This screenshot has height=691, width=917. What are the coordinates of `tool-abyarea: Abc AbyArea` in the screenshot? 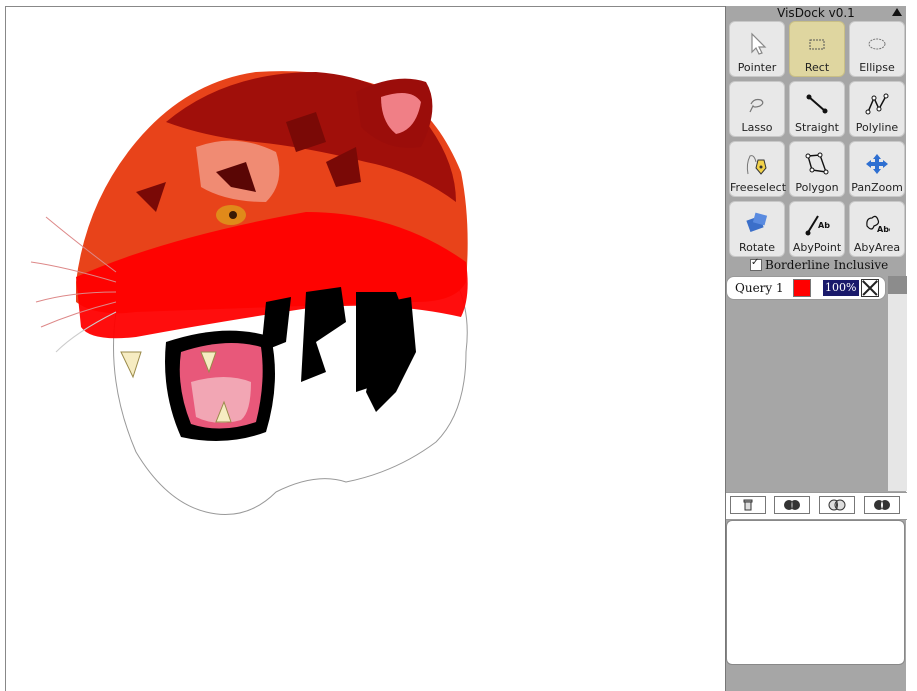 It's located at (877, 229).